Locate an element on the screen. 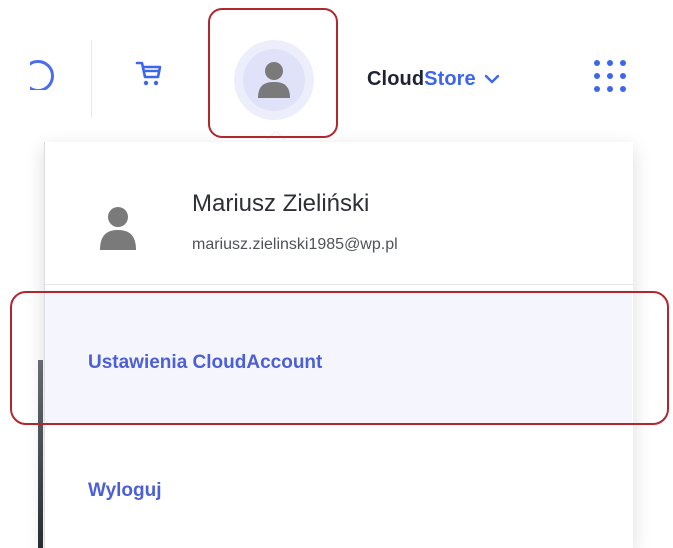 The image size is (673, 548). user-email: mariusz.zielinski1985@wp.pl is located at coordinates (295, 244).